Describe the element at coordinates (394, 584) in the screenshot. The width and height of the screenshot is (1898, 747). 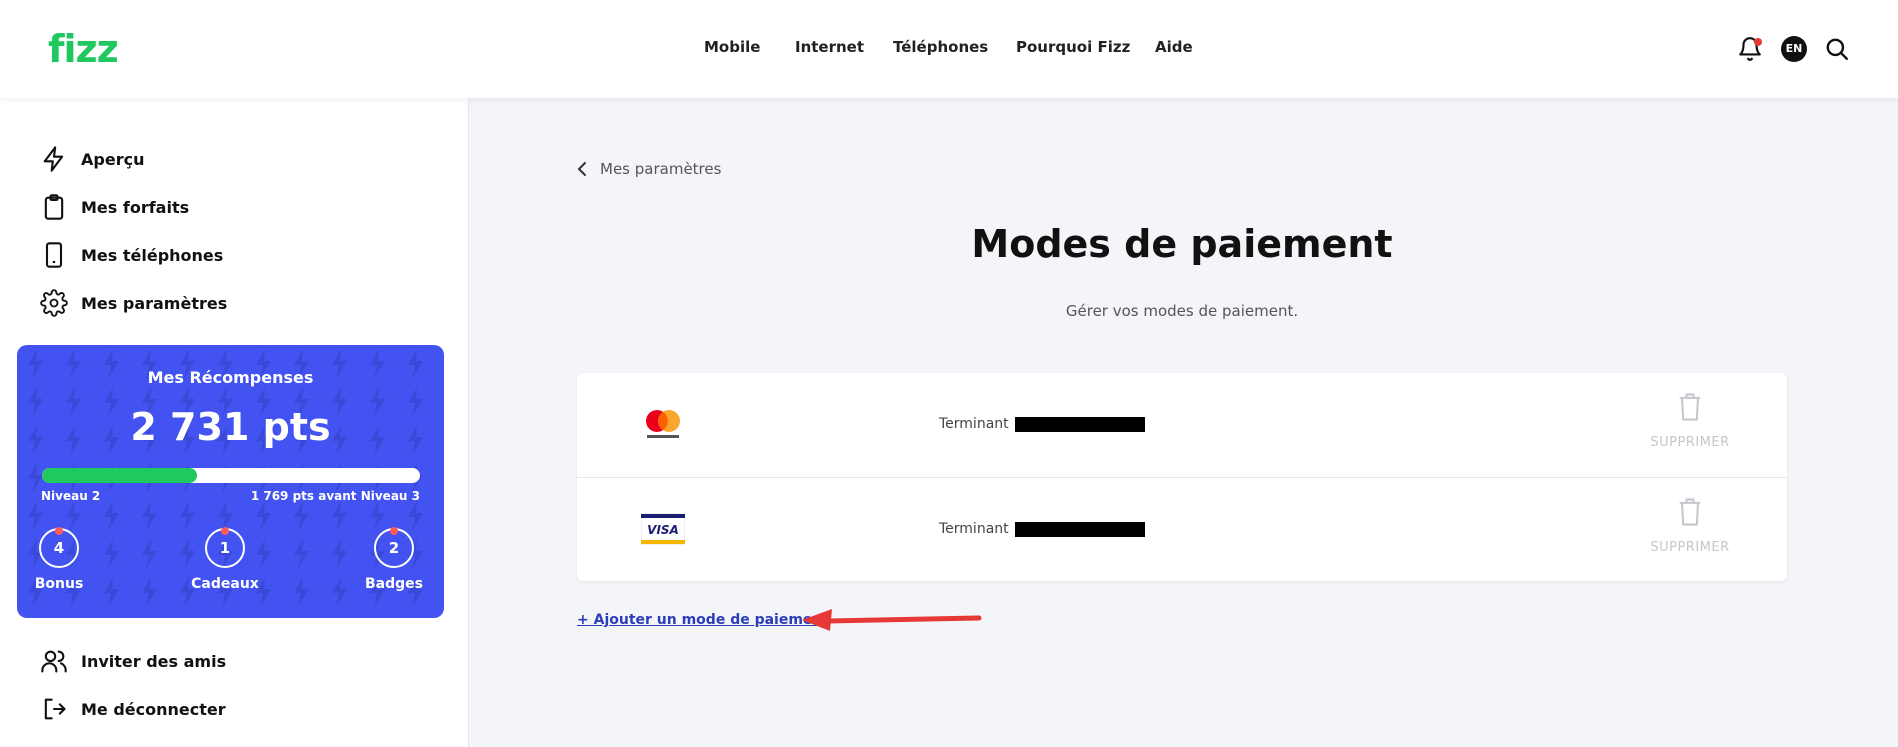
I see `badges-label: Badges` at that location.